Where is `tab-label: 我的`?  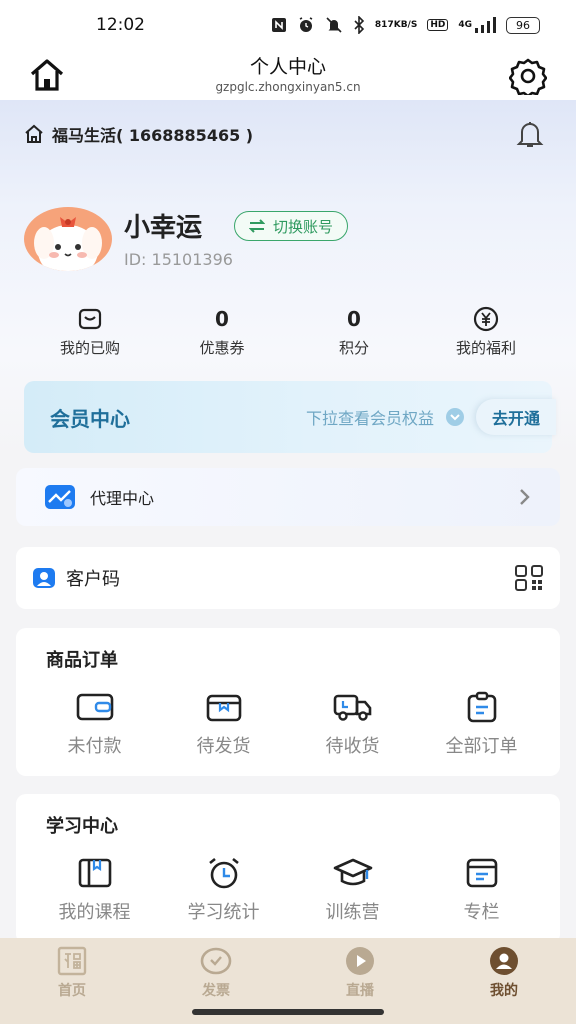 tab-label: 我的 is located at coordinates (504, 991).